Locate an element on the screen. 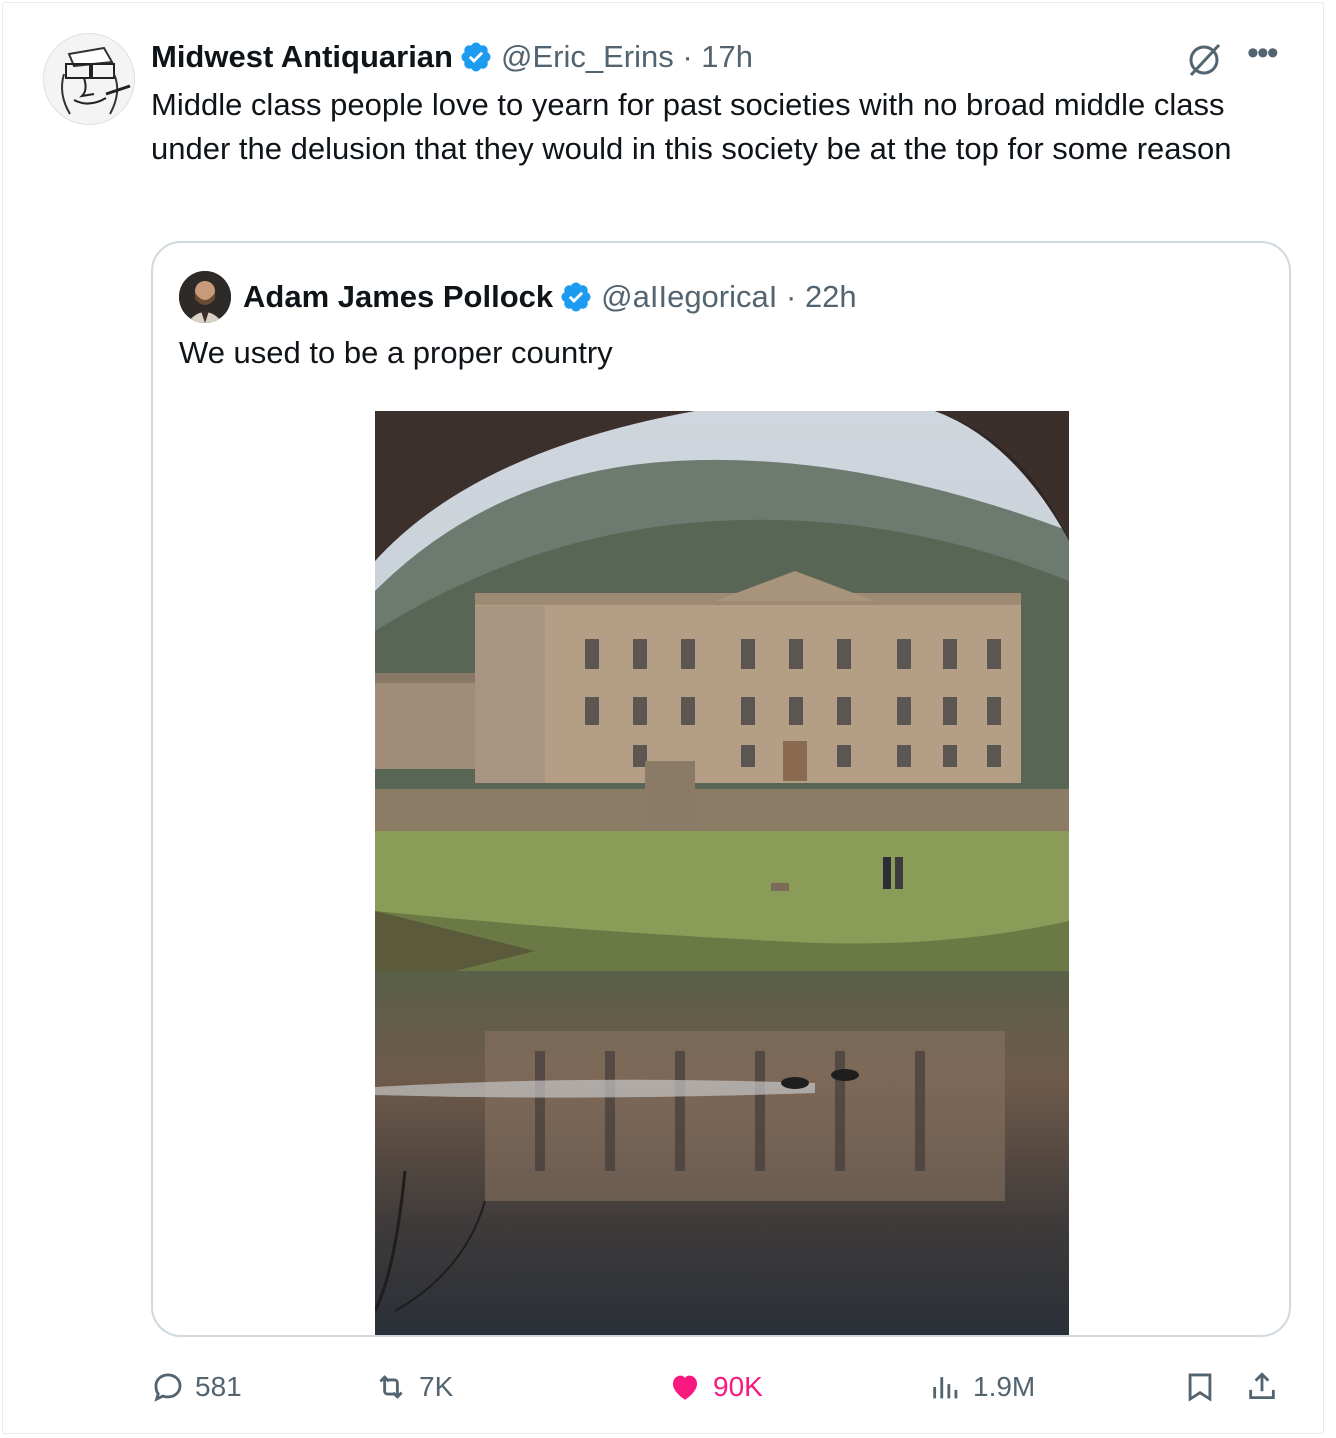  share-button is located at coordinates (1267, 1387).